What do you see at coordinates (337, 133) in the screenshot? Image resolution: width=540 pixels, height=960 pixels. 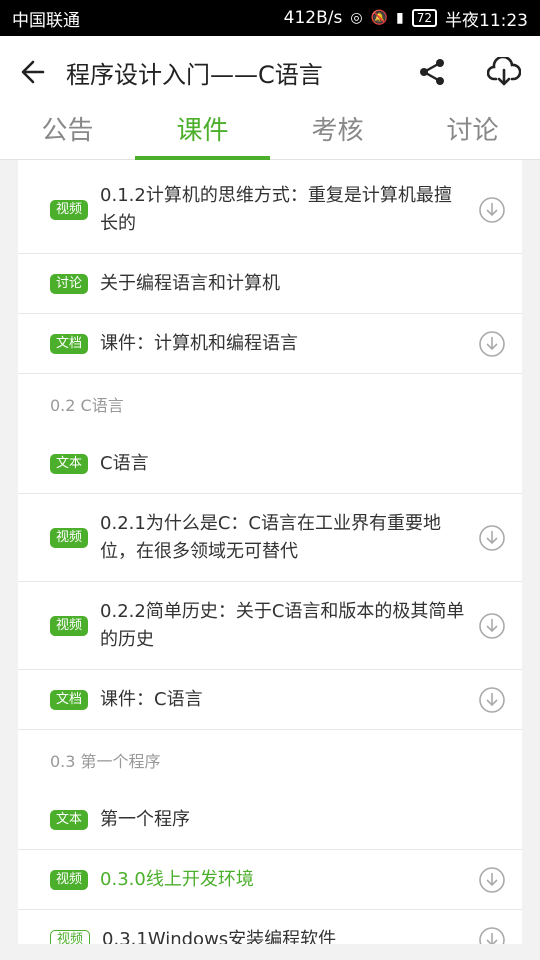 I see `tab-assessment: 考核` at bounding box center [337, 133].